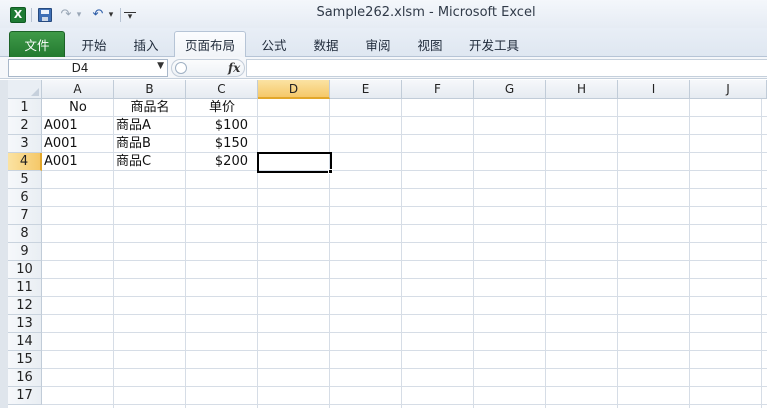  Describe the element at coordinates (208, 68) in the screenshot. I see `formula-controls: fx` at that location.